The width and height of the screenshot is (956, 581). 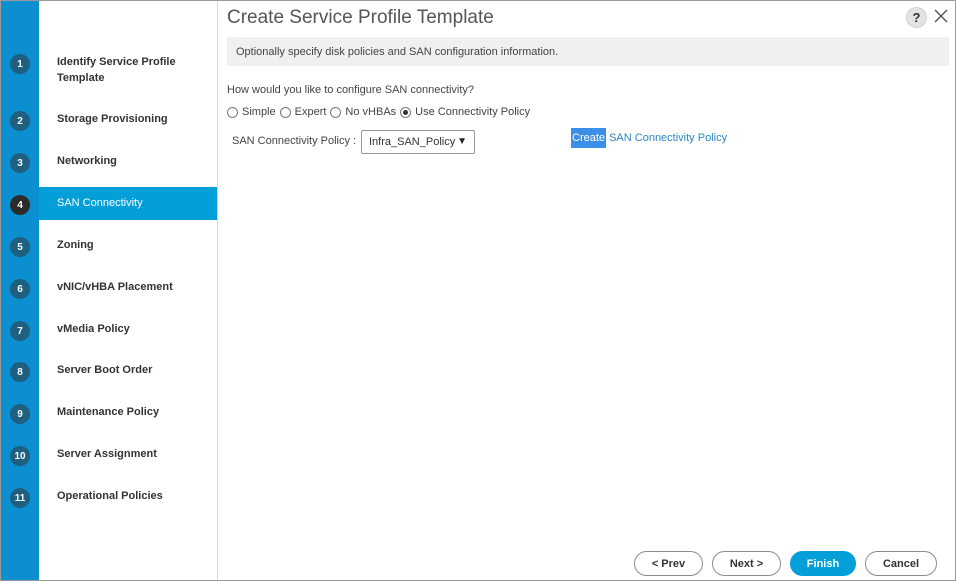 I want to click on step-number-4: 4, so click(x=20, y=205).